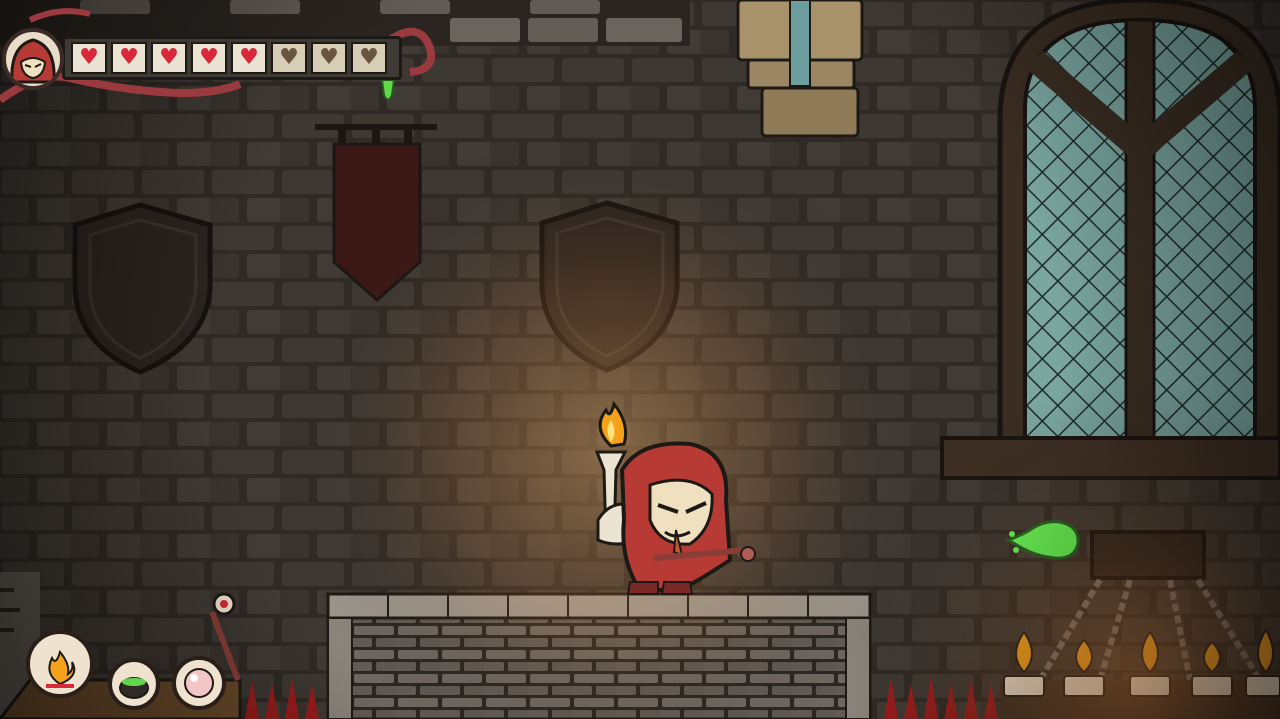  I want to click on slime-drip-icon, so click(388, 90).